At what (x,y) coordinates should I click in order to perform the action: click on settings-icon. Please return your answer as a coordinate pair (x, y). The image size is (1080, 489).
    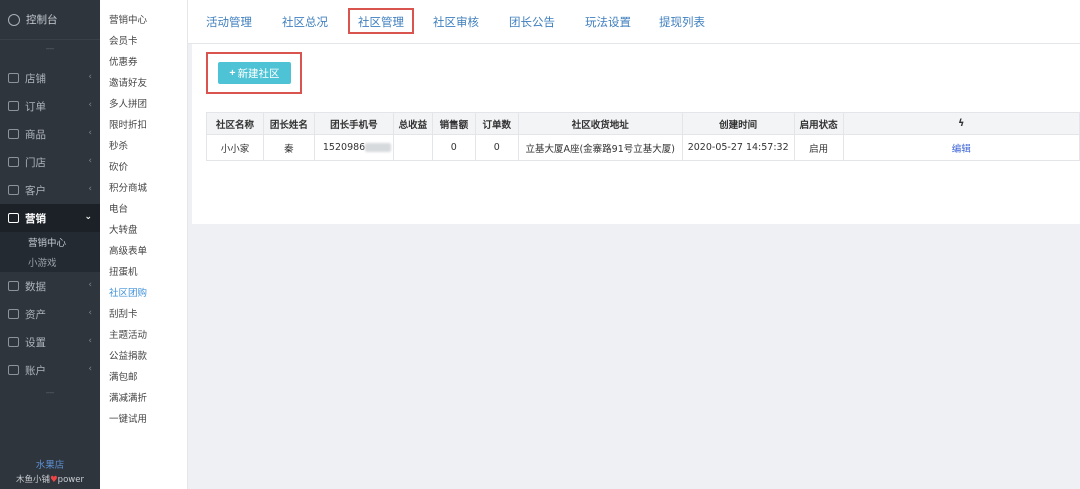
    Looking at the image, I should click on (13, 342).